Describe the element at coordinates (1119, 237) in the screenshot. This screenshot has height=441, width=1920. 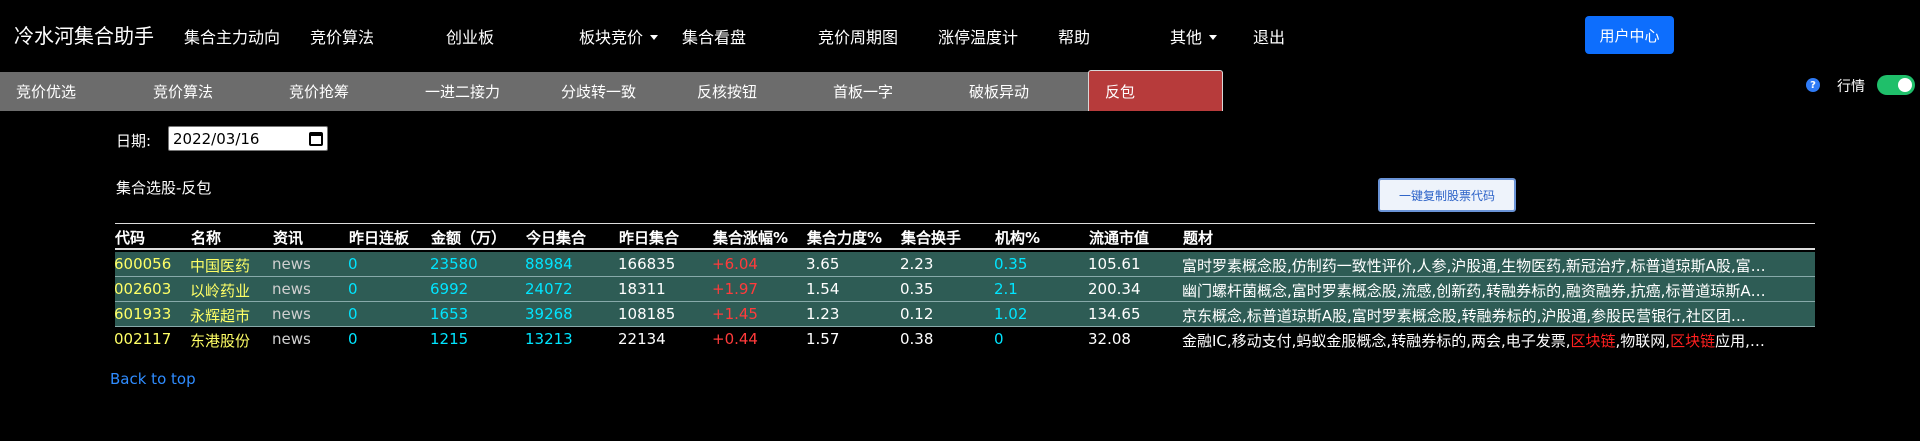
I see `column-header-float-cap: 流通市值` at that location.